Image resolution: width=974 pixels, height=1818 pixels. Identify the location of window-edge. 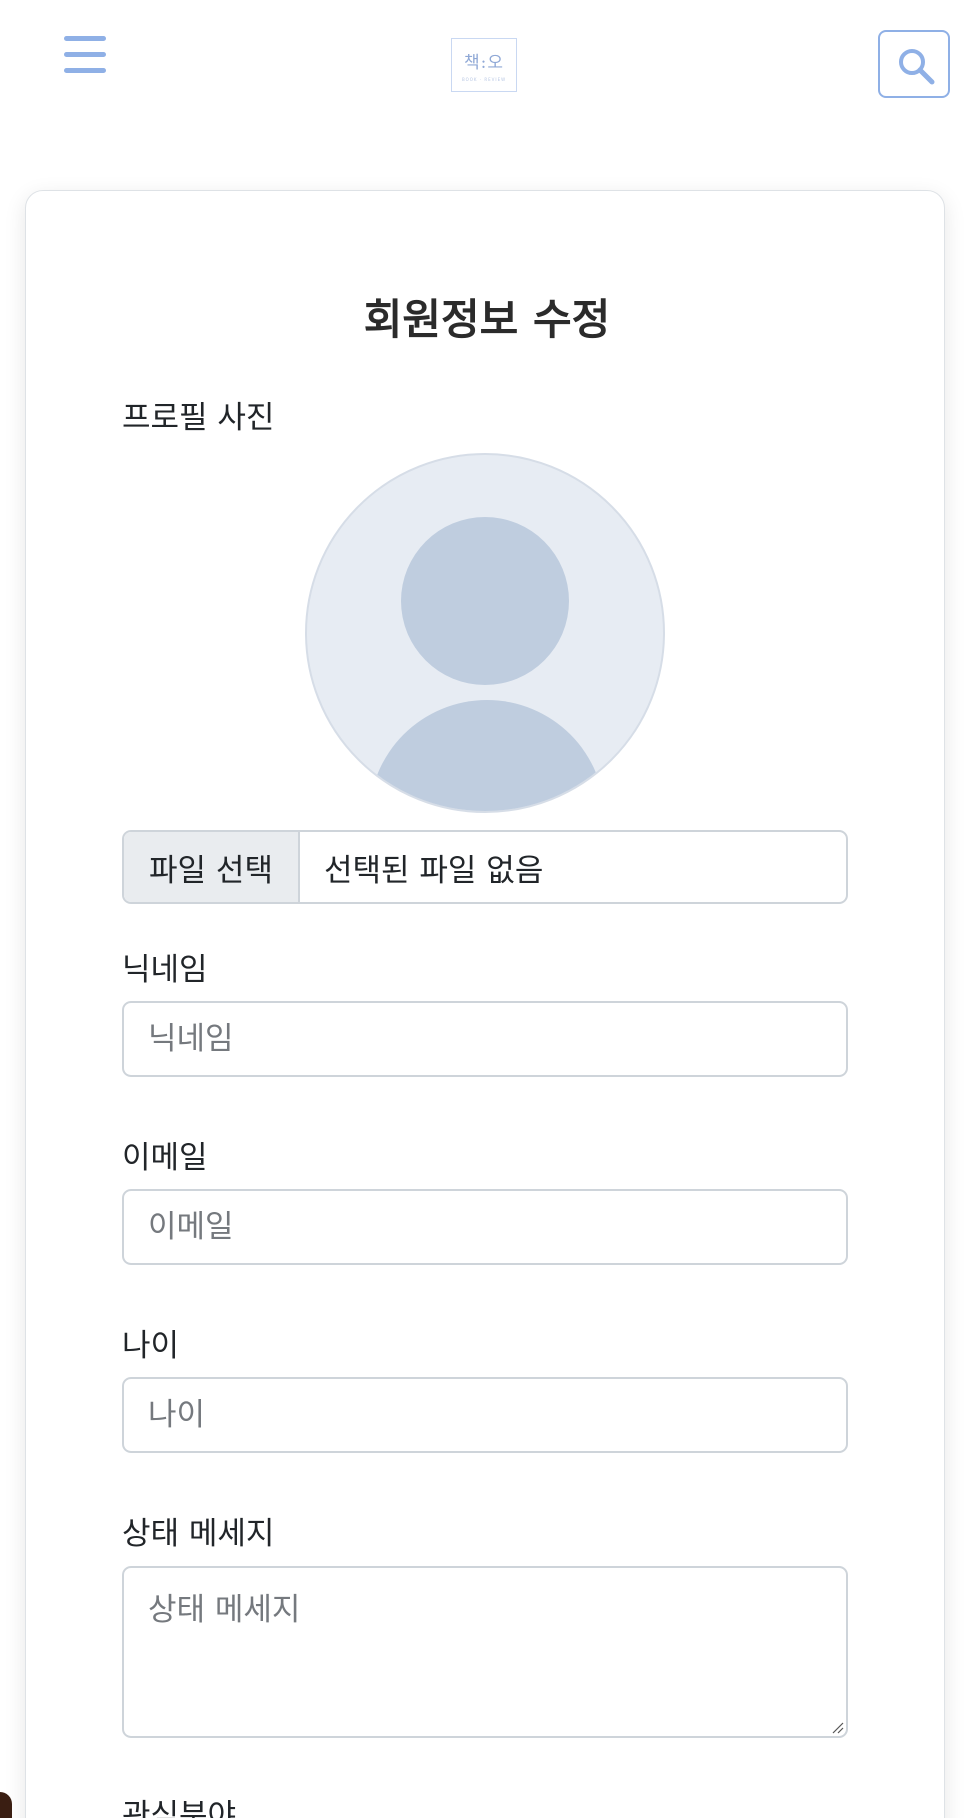
(6, 1805).